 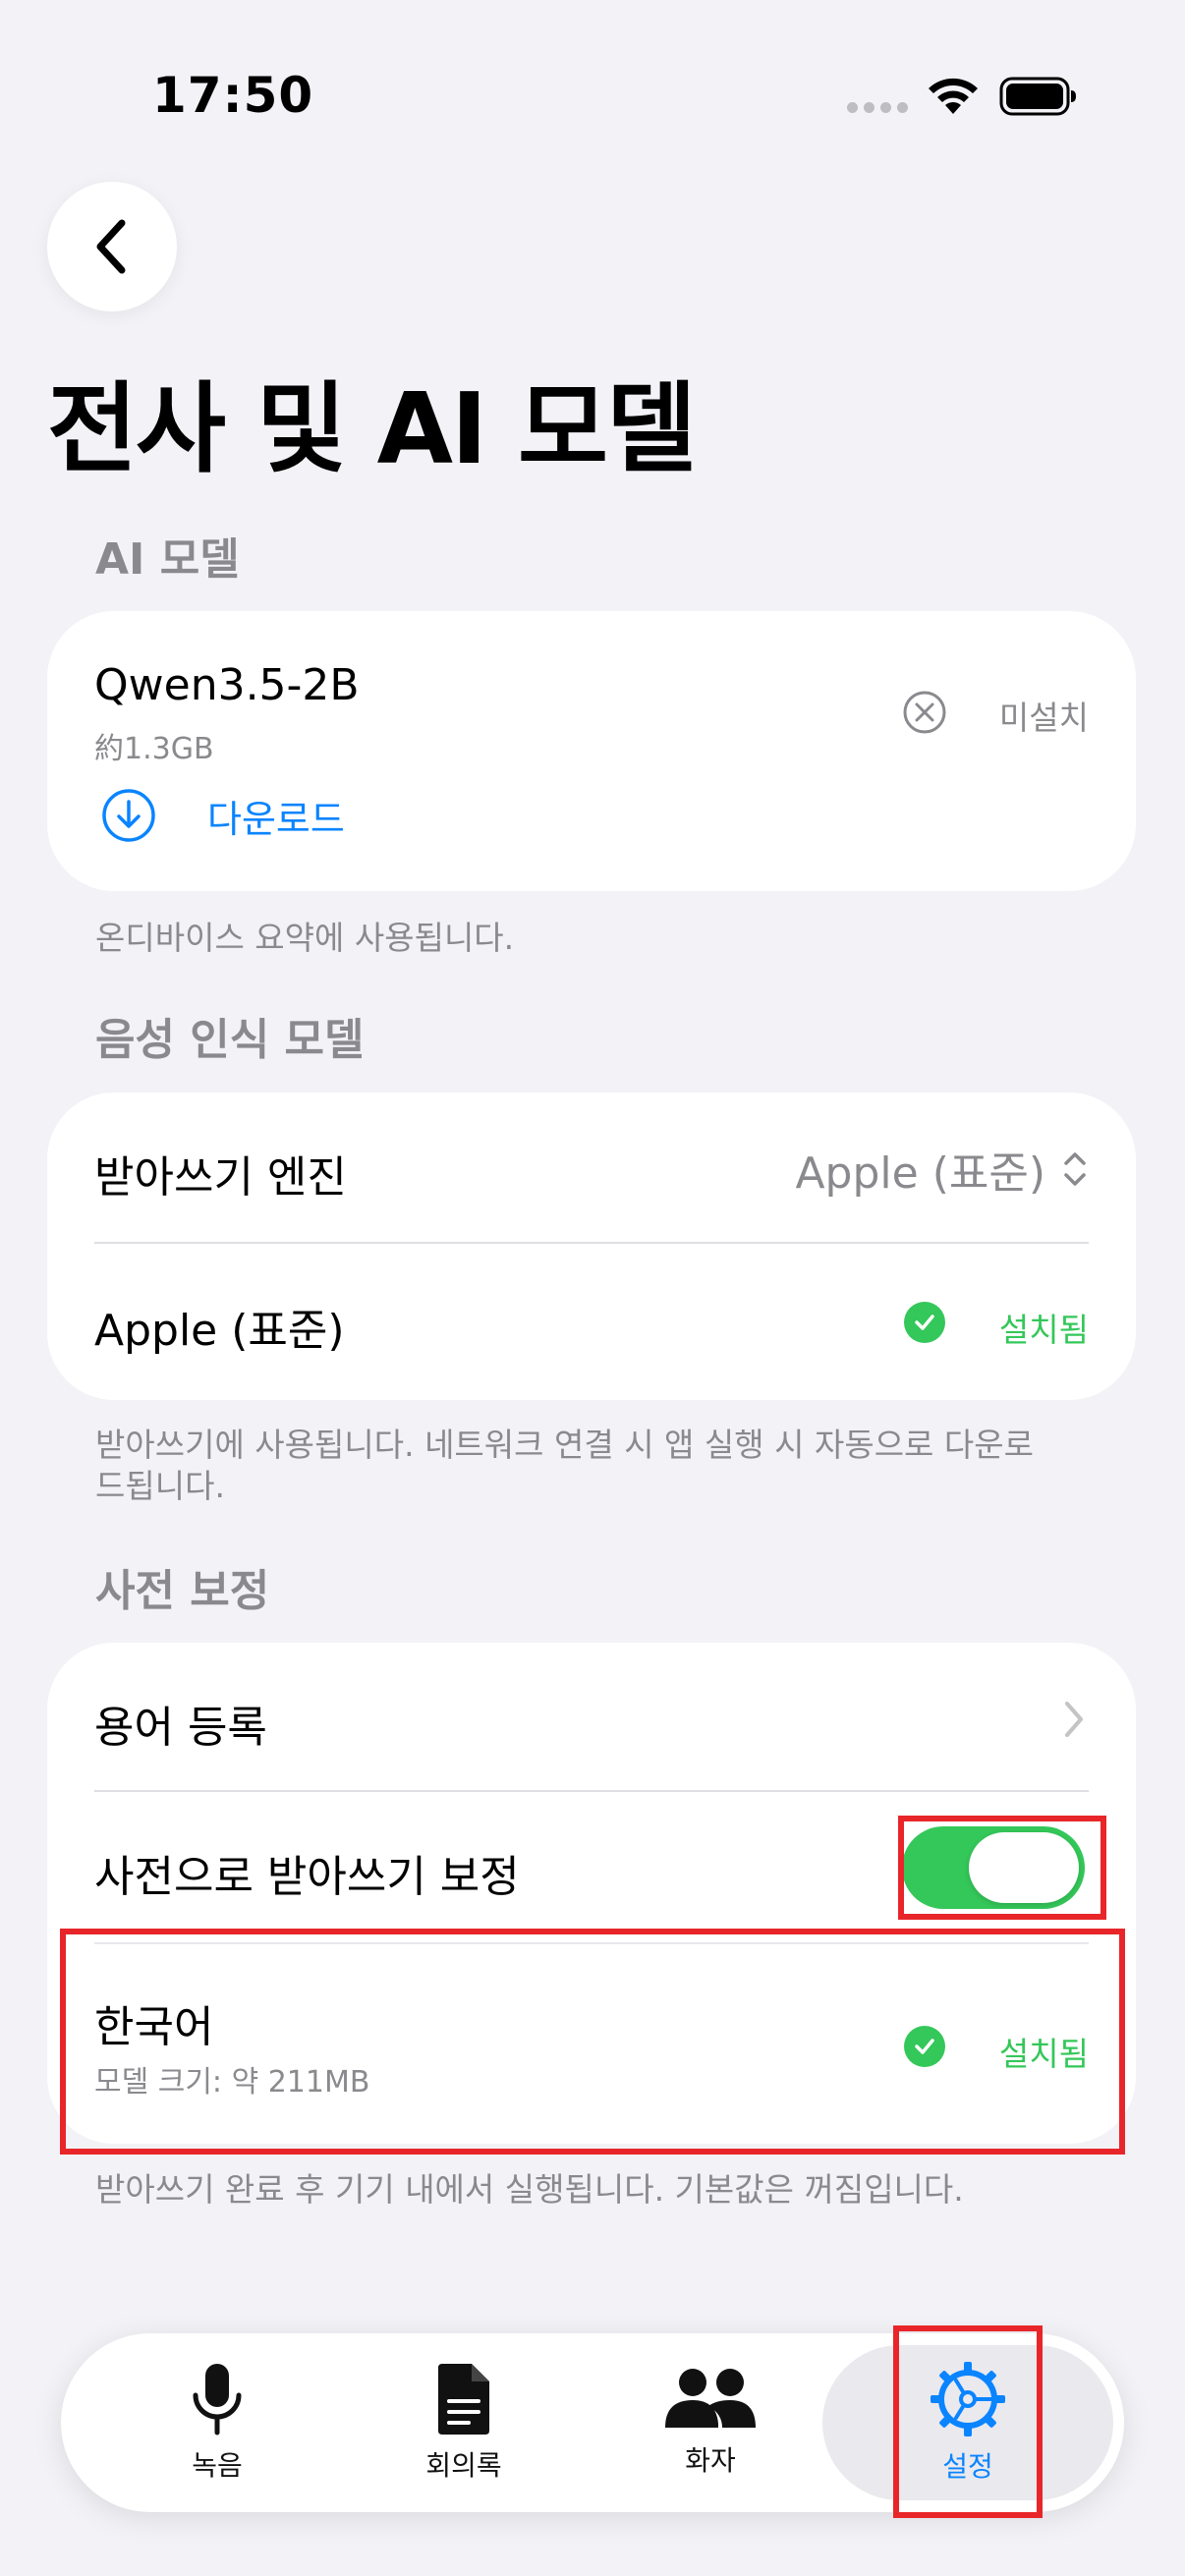 I want to click on chevron-right-icon, so click(x=1074, y=1719).